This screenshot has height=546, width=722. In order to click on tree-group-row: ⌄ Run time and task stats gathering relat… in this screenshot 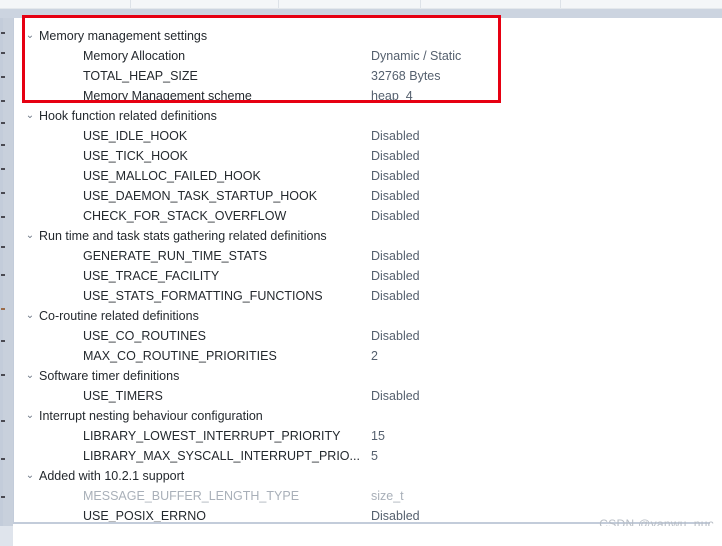, I will do `click(362, 236)`.